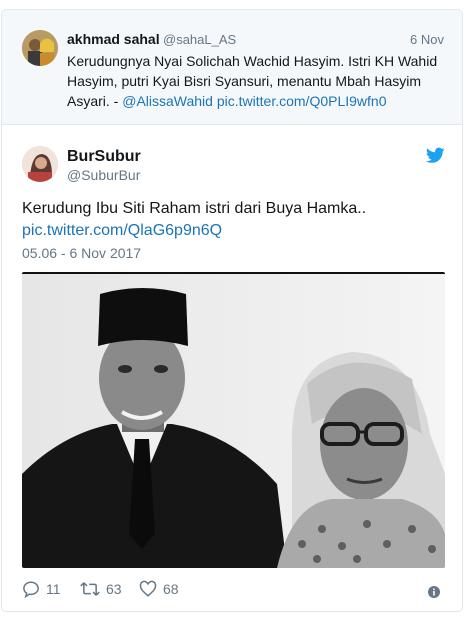  What do you see at coordinates (435, 155) in the screenshot?
I see `twitter-bird-icon` at bounding box center [435, 155].